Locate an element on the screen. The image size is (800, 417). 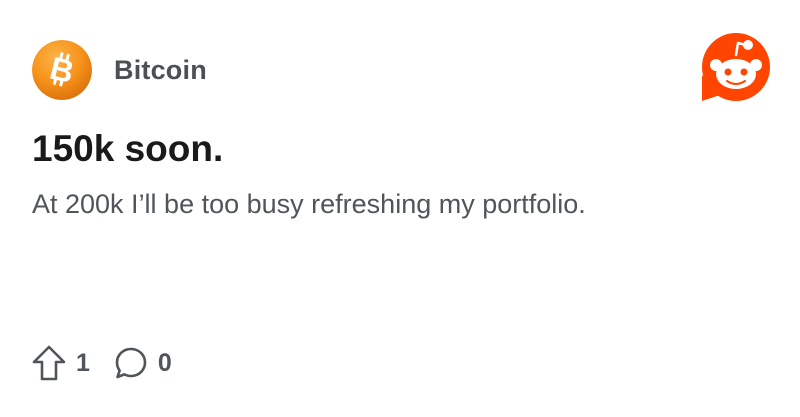
upvote-button: 1 is located at coordinates (61, 363).